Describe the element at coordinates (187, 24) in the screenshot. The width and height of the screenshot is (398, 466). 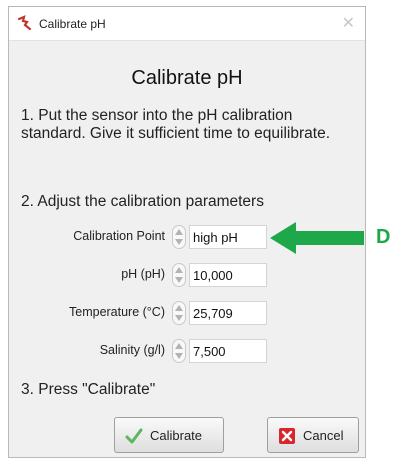
I see `title-bar: Calibrate pH ✕` at that location.